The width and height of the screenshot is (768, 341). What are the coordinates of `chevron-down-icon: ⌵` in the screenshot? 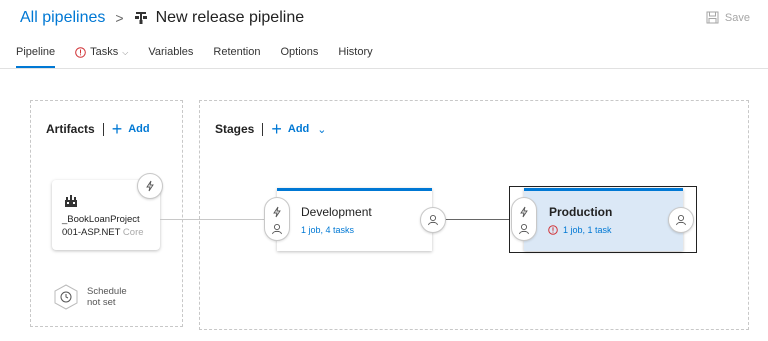 It's located at (125, 52).